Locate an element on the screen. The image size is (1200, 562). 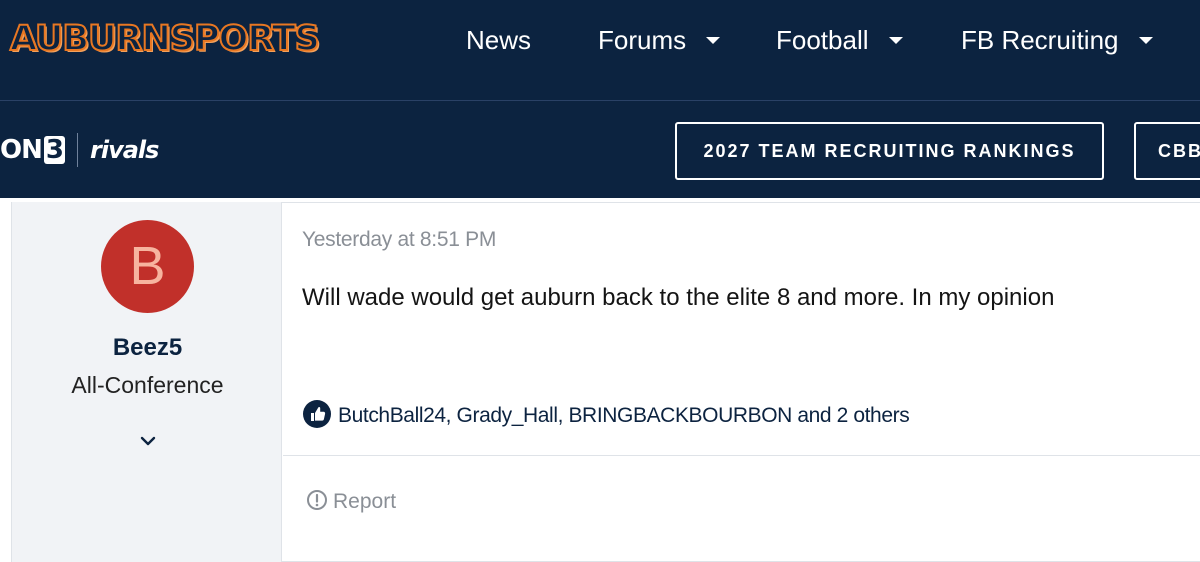
nav-football-label: Football is located at coordinates (822, 40).